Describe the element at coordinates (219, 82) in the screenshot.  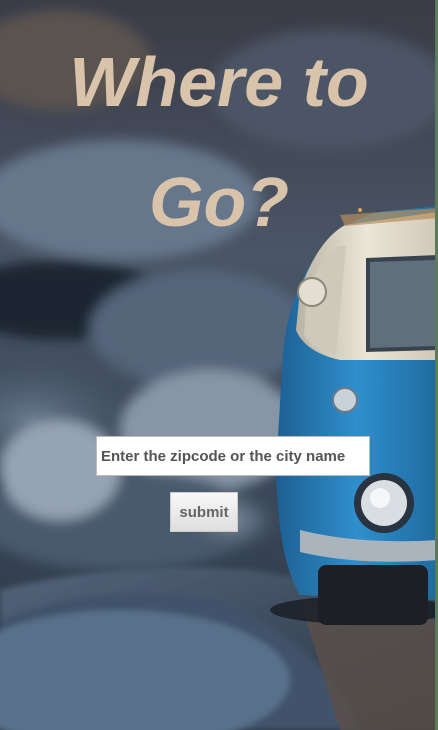
I see `title-line-1: Where to` at that location.